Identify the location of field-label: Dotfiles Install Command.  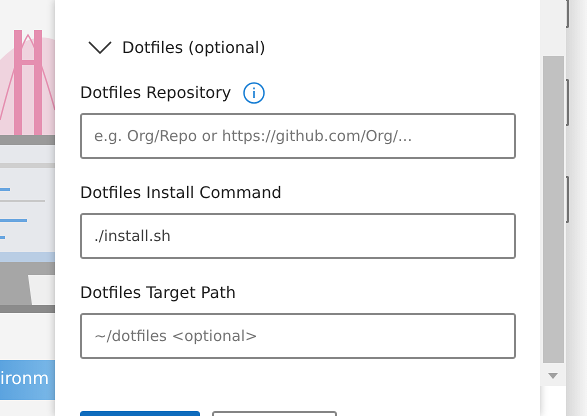
(181, 193).